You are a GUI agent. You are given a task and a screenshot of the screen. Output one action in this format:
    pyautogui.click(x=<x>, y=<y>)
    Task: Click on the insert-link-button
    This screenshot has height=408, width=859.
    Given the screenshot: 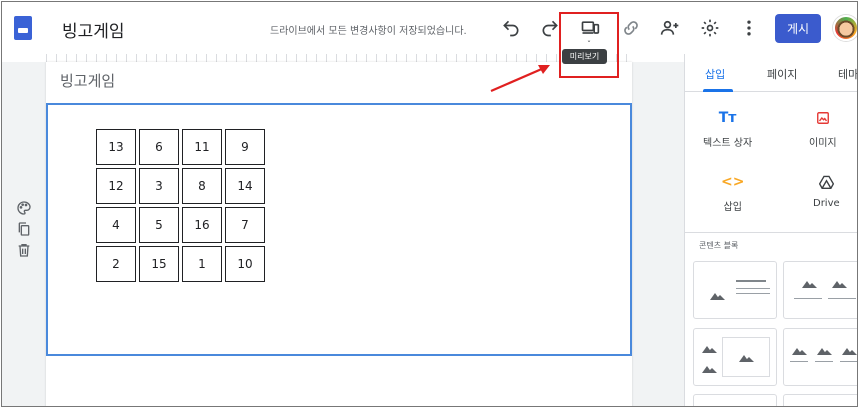 What is the action you would take?
    pyautogui.click(x=631, y=28)
    